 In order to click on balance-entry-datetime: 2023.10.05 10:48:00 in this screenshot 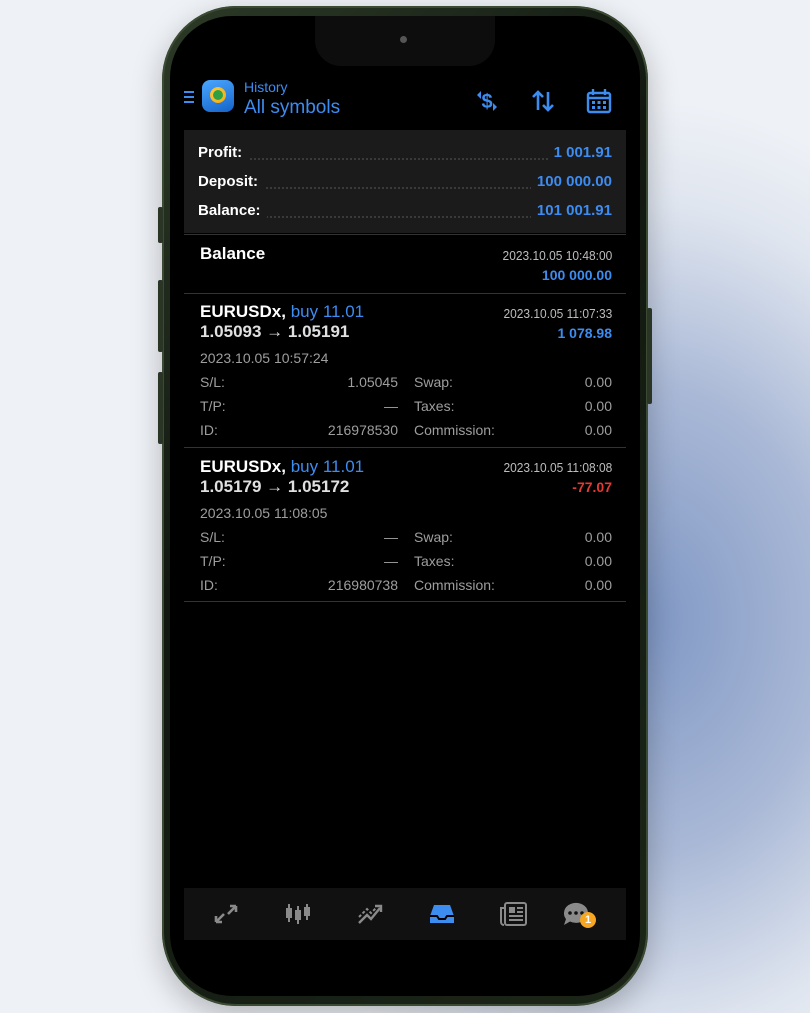, I will do `click(557, 255)`.